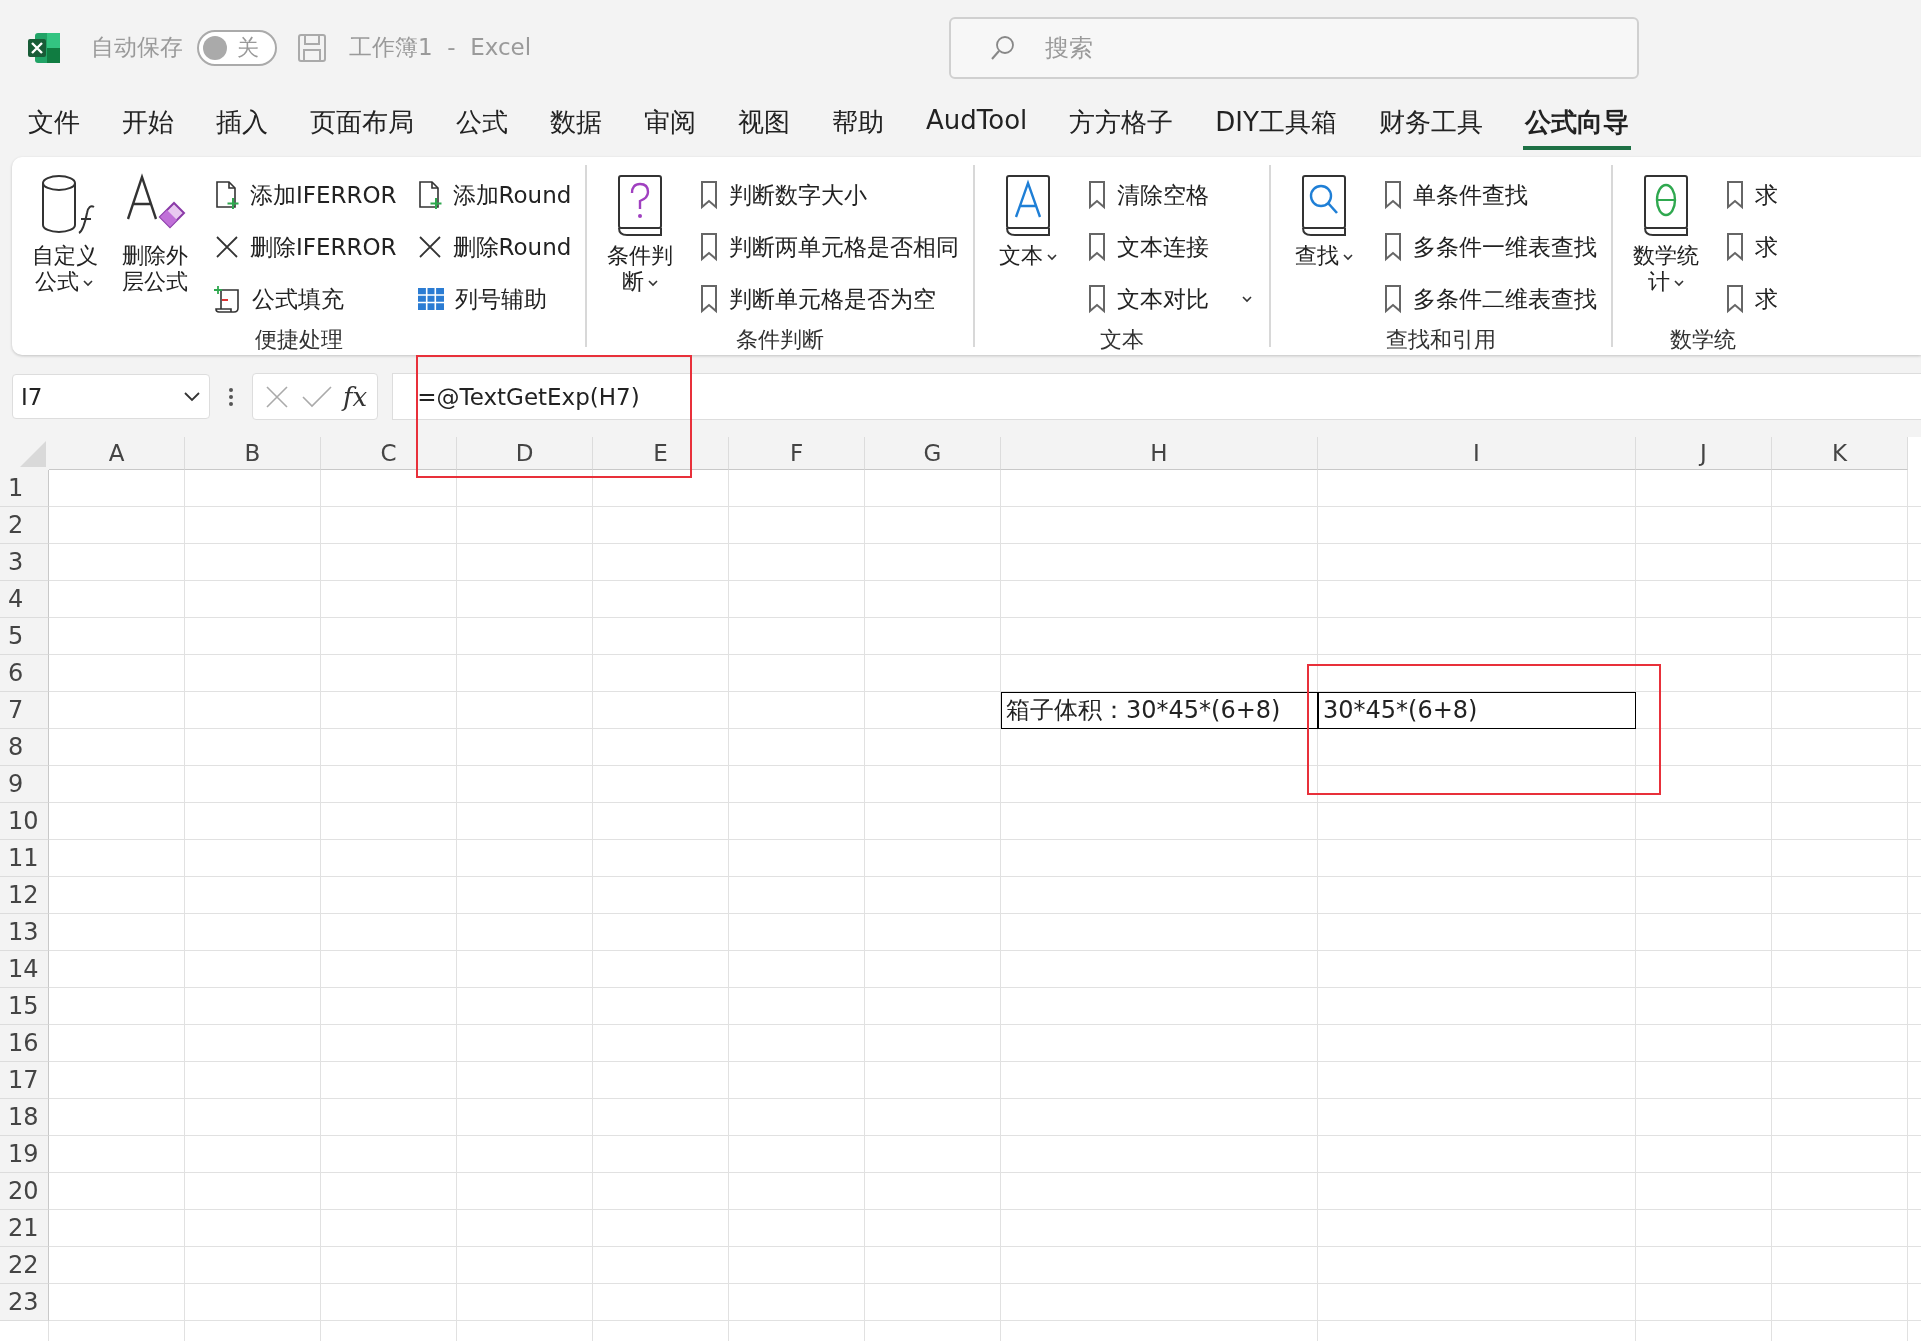 This screenshot has width=1921, height=1341. I want to click on row-header: 7, so click(24, 710).